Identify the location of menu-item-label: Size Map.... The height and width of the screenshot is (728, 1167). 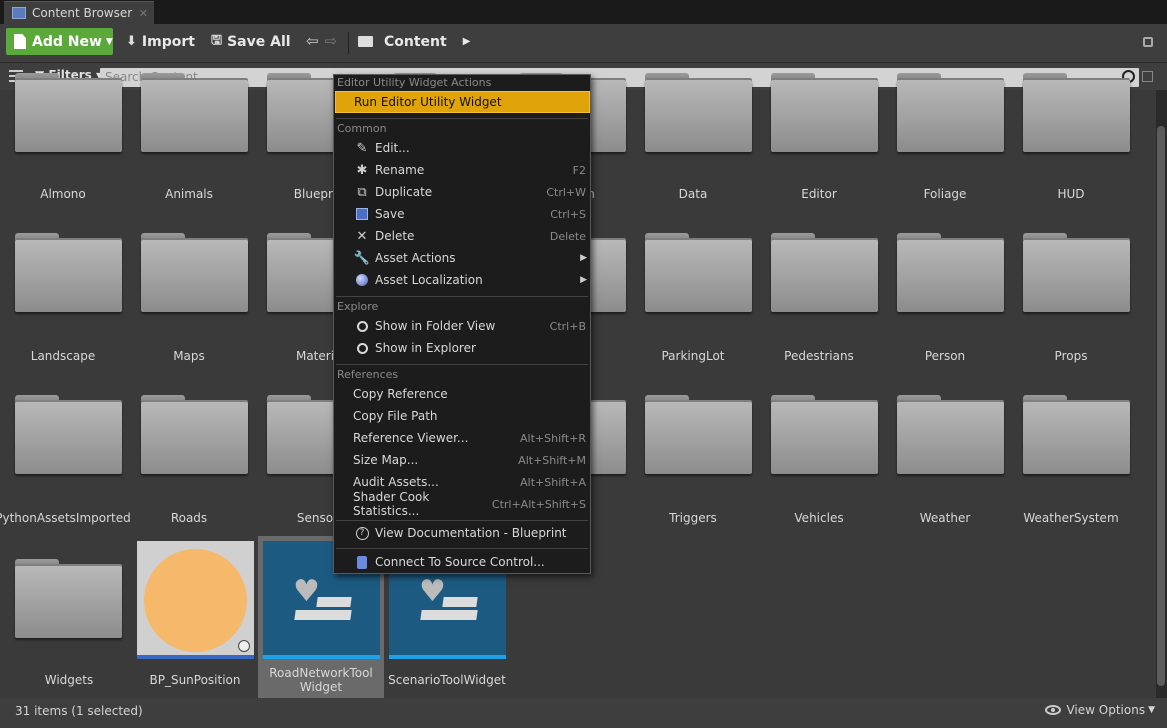
(386, 460).